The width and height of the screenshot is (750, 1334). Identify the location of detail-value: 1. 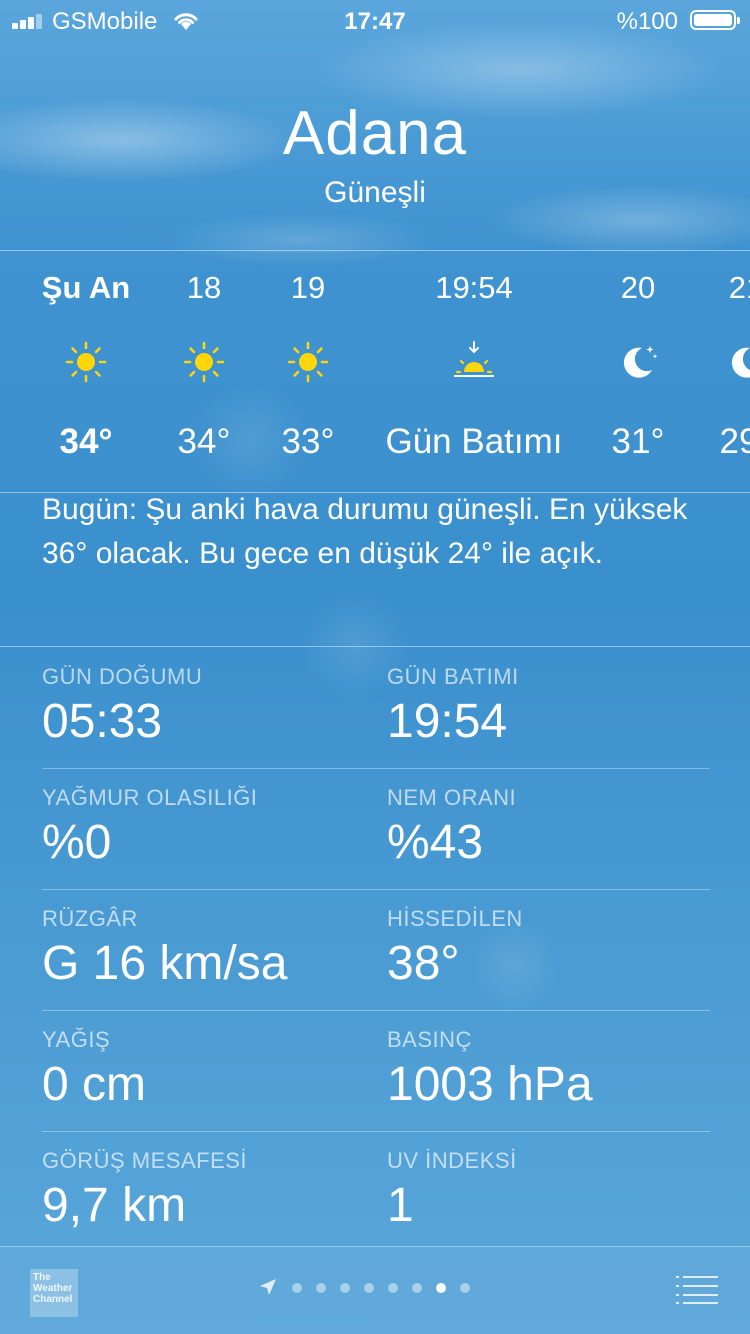
(400, 1205).